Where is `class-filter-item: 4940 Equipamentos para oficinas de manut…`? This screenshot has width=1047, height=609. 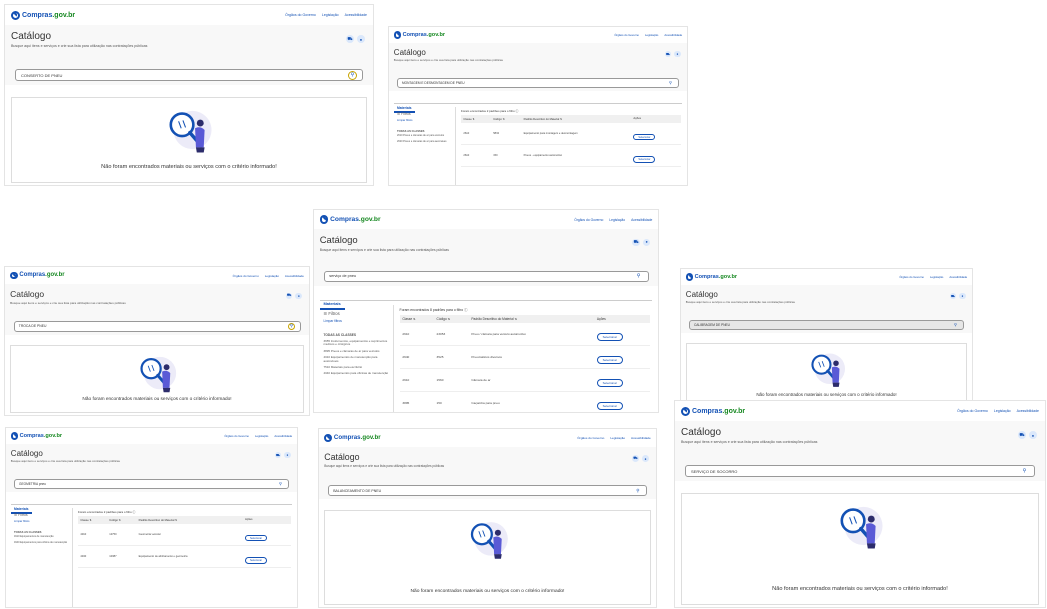 class-filter-item: 4940 Equipamentos para oficinas de manut… is located at coordinates (356, 374).